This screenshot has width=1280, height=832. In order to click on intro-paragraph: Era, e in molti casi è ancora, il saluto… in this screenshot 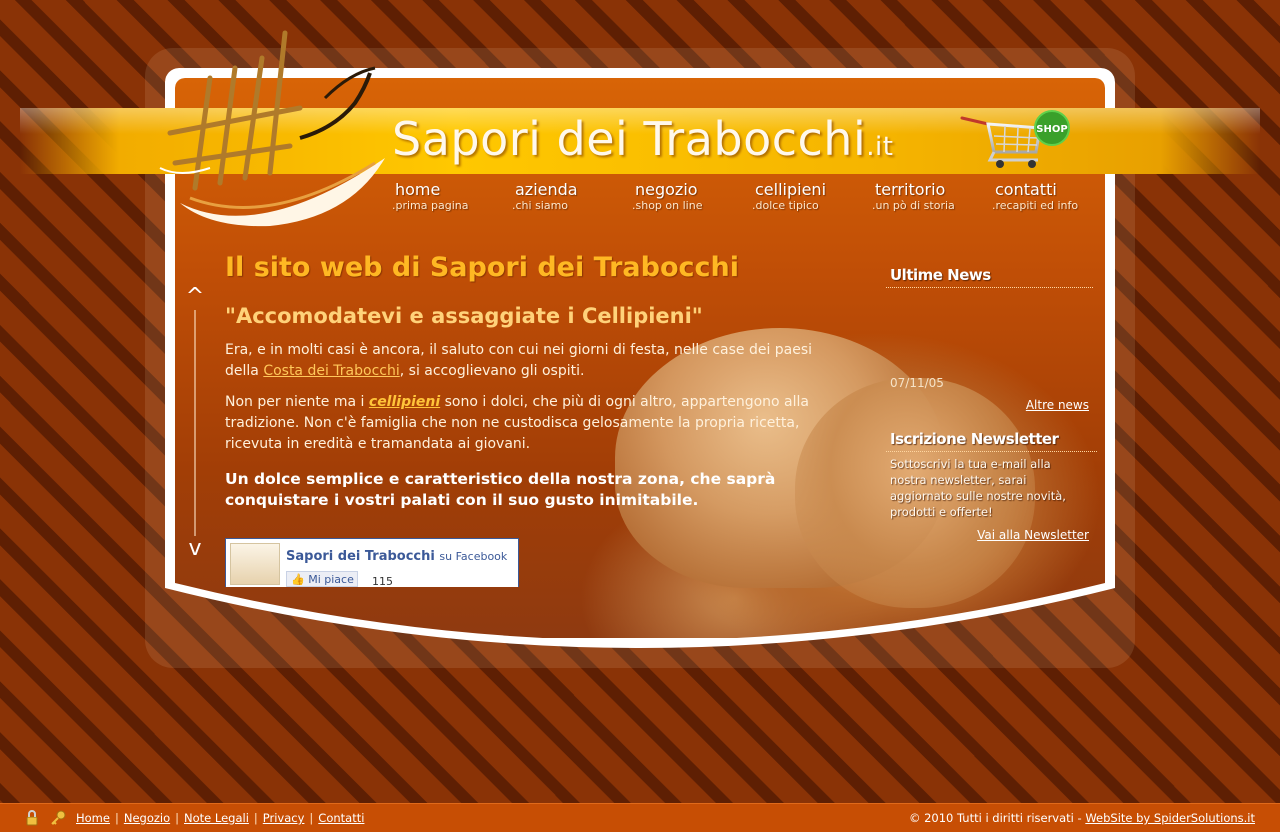, I will do `click(535, 361)`.